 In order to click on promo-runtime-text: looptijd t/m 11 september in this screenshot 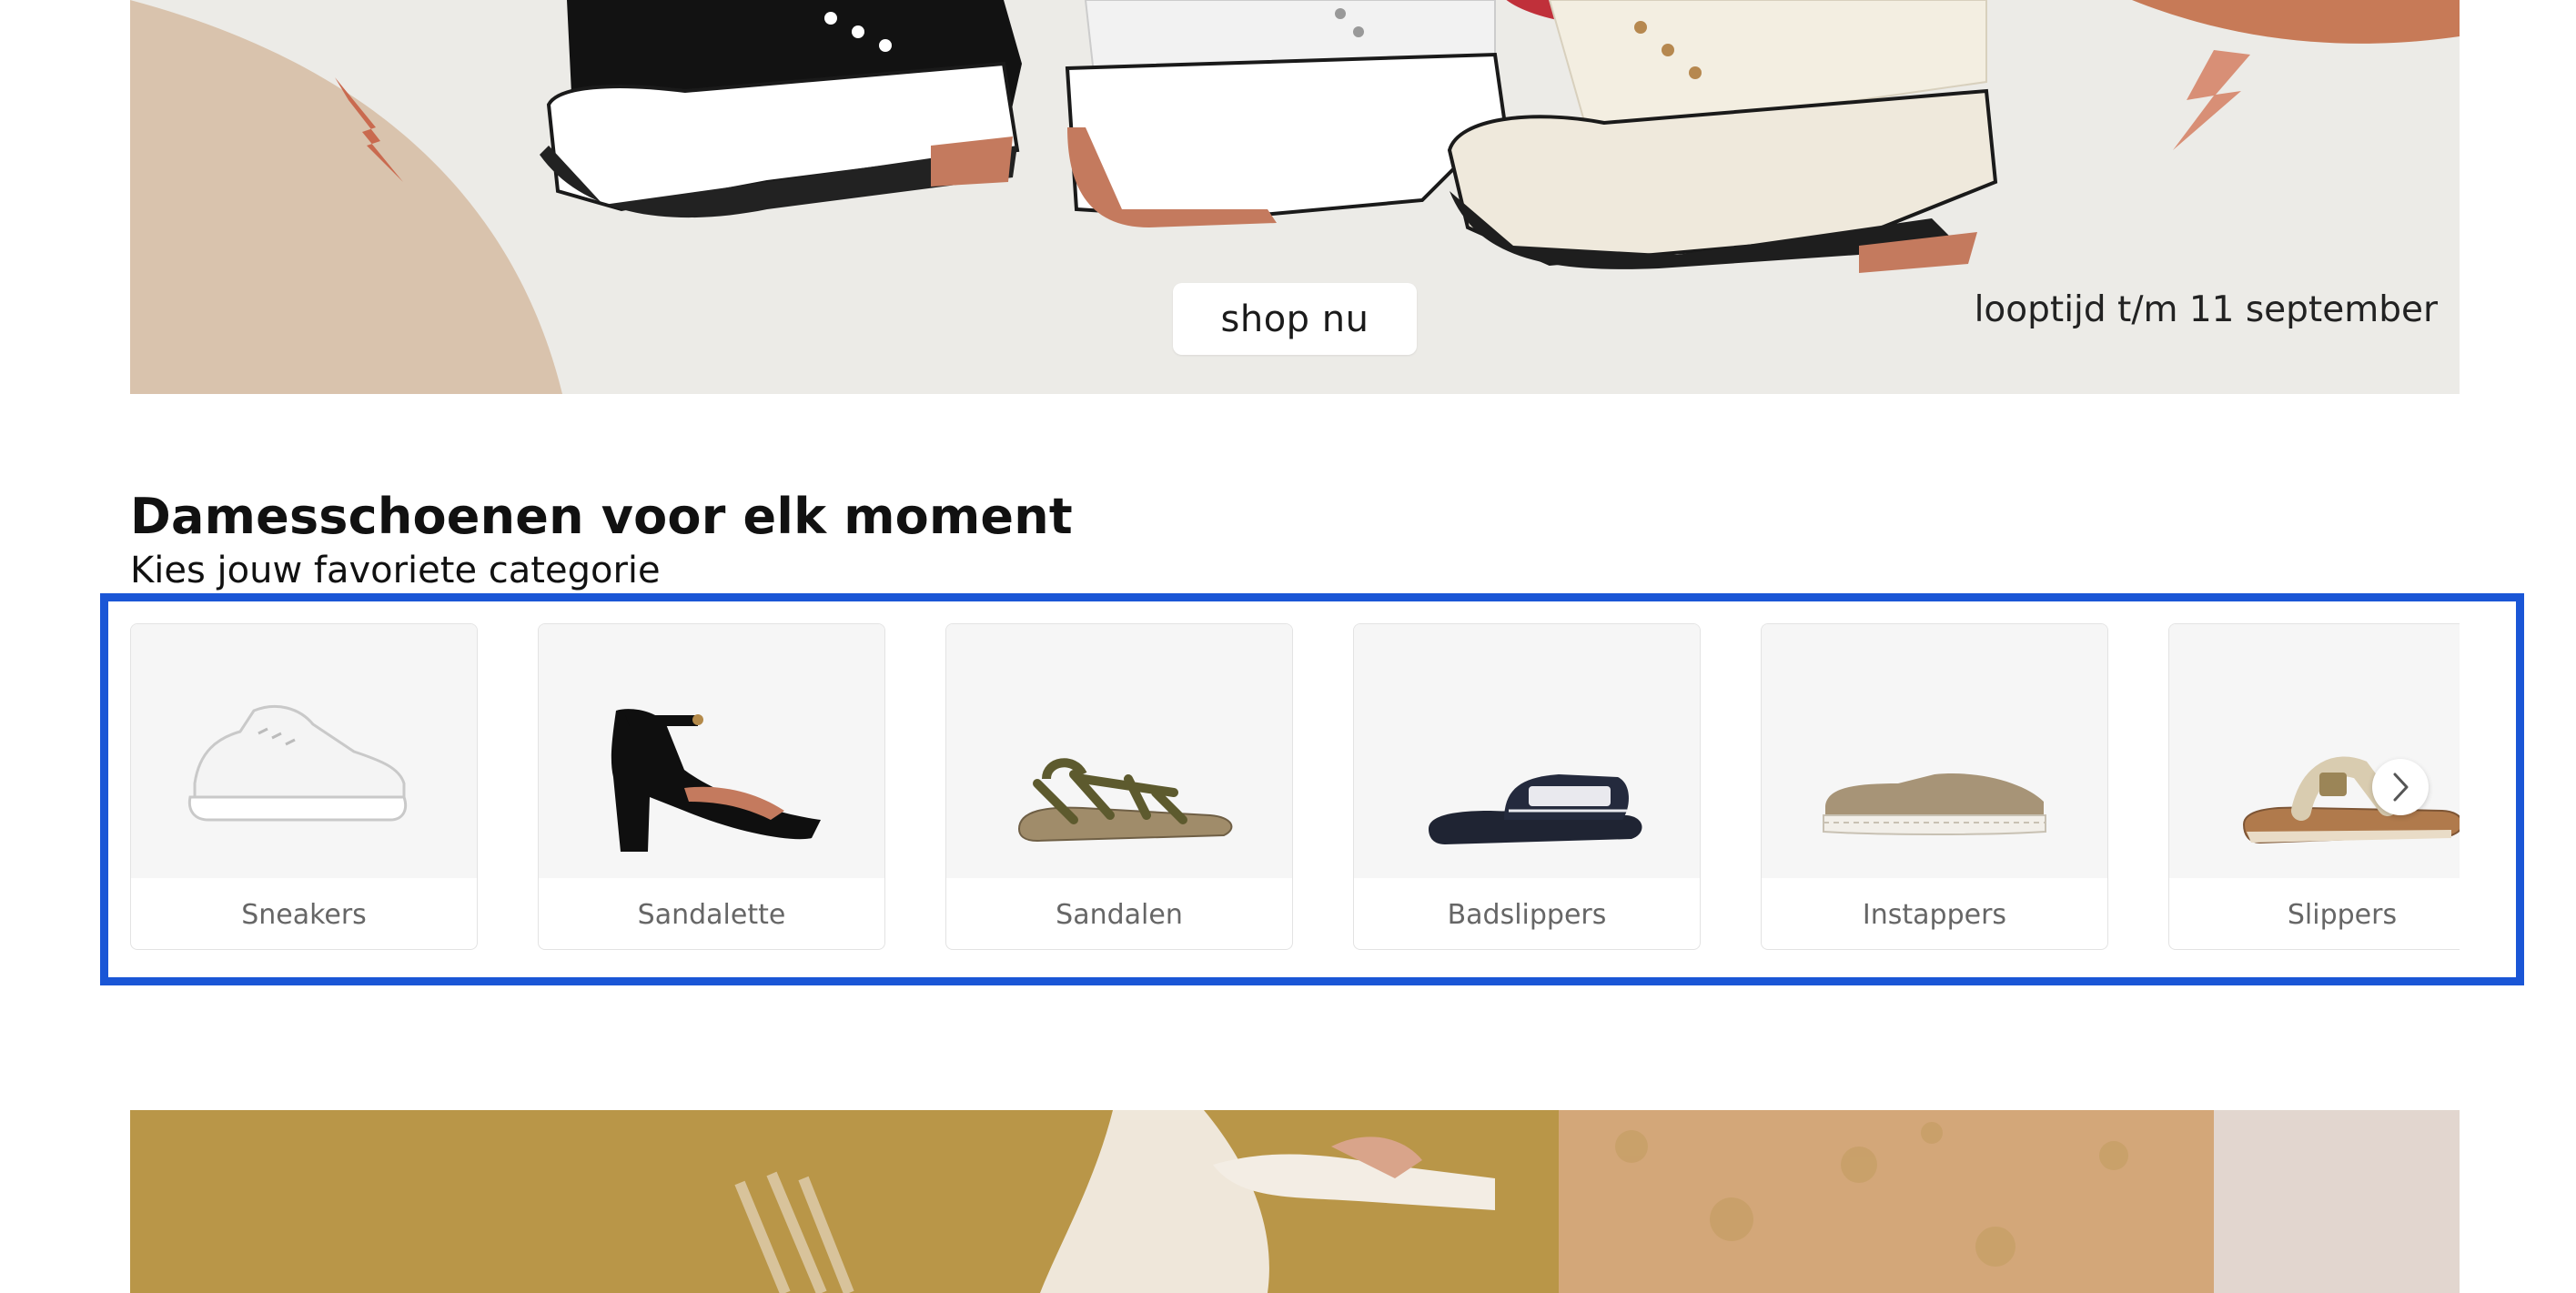, I will do `click(2206, 309)`.